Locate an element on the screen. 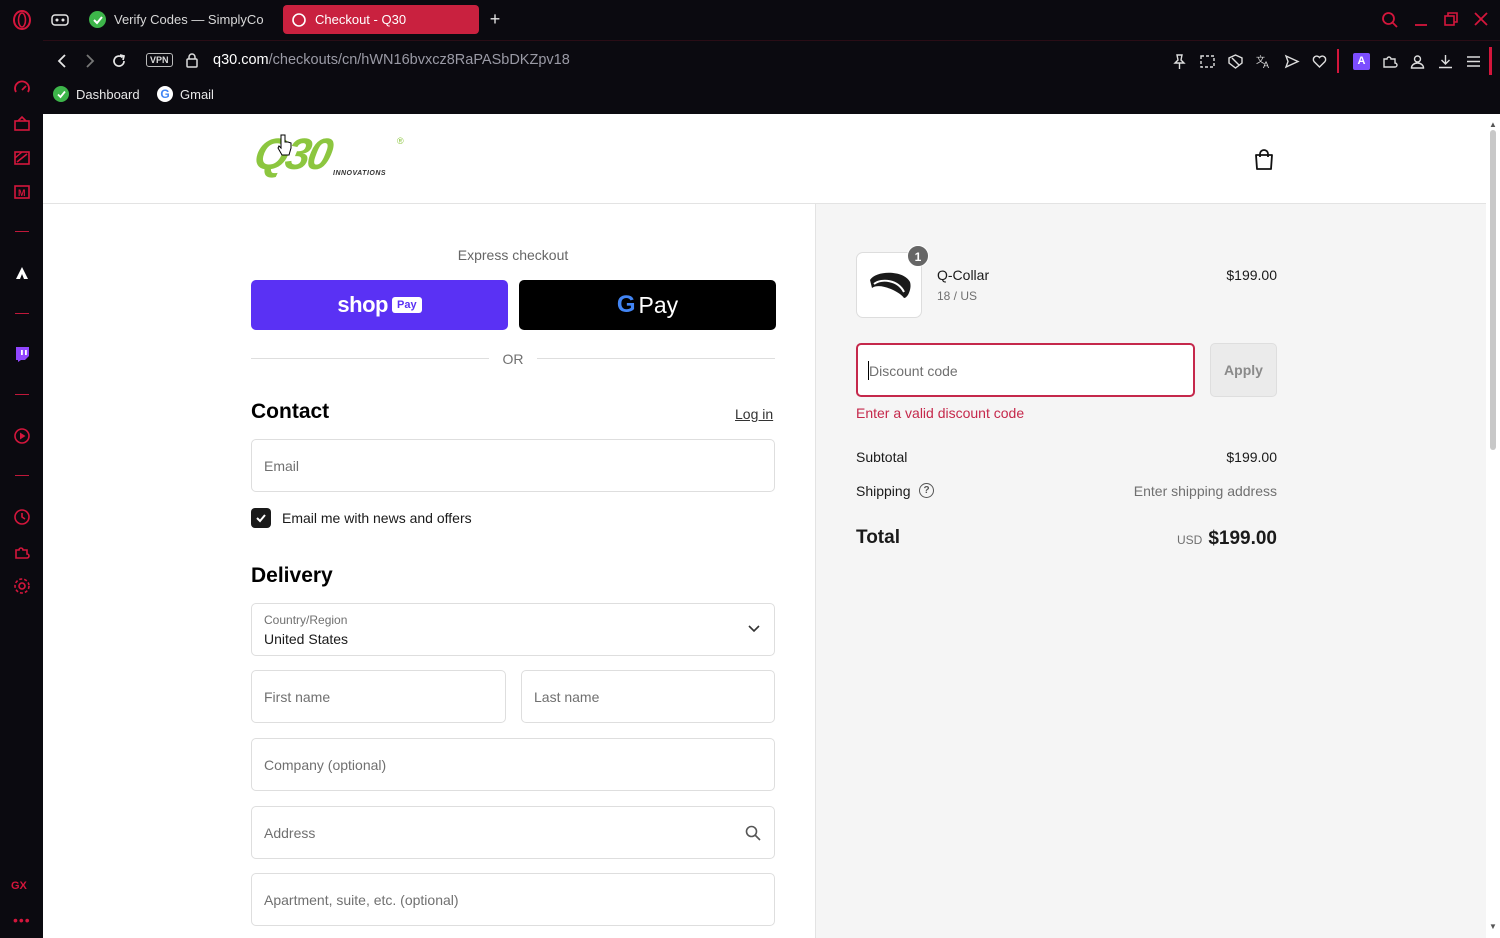  url-path: /checkouts/cn/hWN16bvxcz8RaPASbDKZpv18 is located at coordinates (419, 60).